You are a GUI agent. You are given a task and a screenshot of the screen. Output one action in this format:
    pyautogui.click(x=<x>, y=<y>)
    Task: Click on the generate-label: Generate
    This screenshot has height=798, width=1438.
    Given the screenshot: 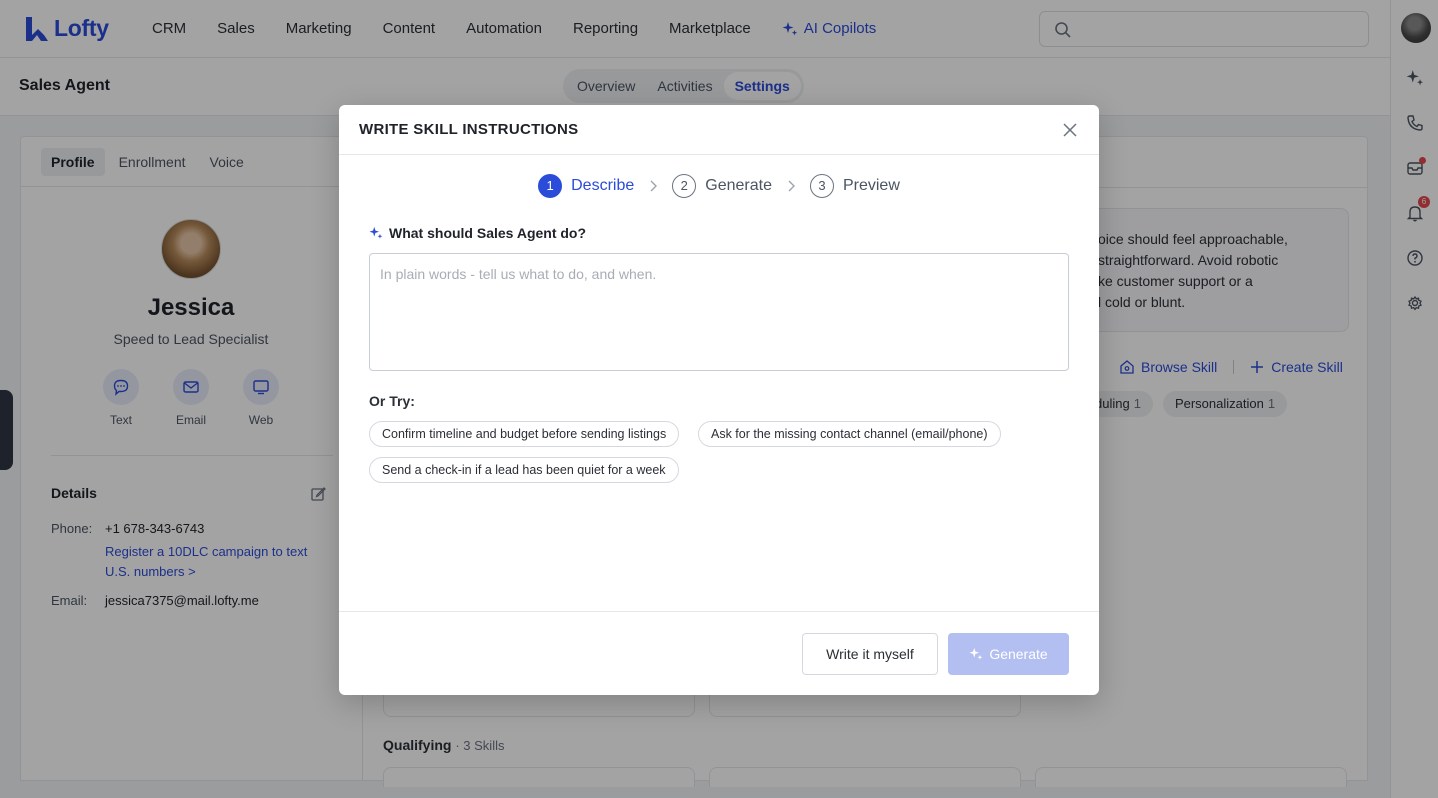 What is the action you would take?
    pyautogui.click(x=1018, y=654)
    